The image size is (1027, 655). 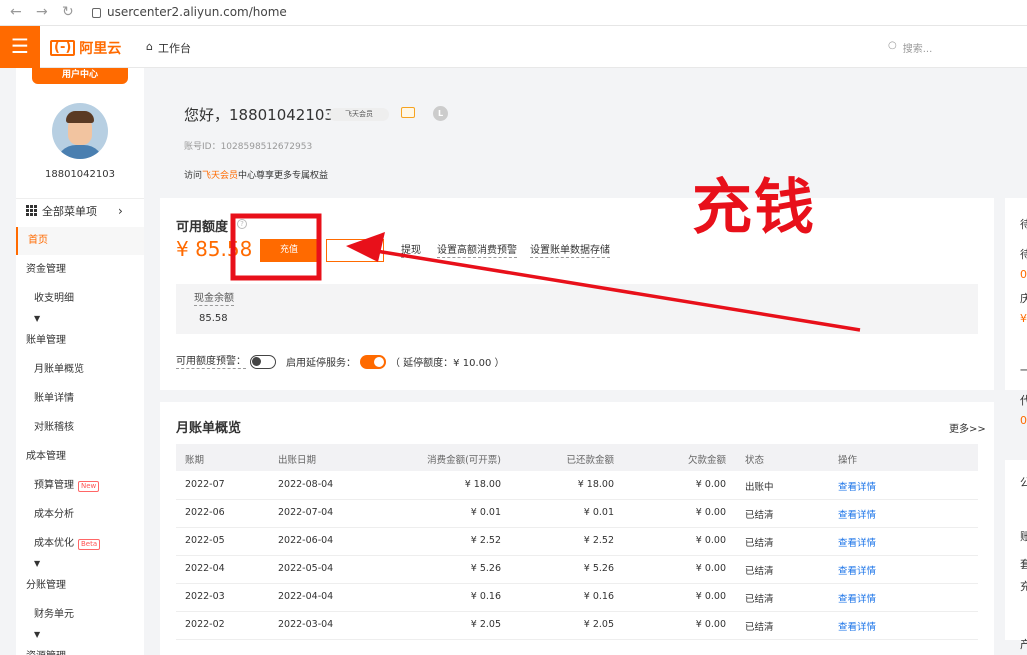 What do you see at coordinates (193, 176) in the screenshot?
I see `visit-prefix: 访问` at bounding box center [193, 176].